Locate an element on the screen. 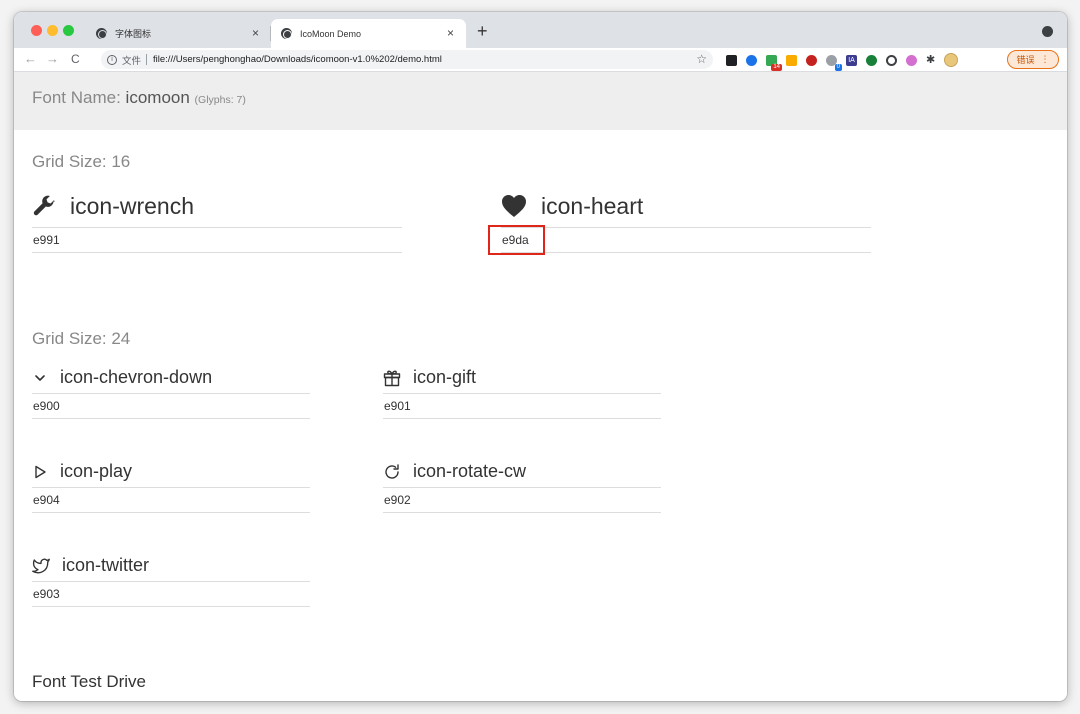 The width and height of the screenshot is (1080, 714). address-divider is located at coordinates (147, 59).